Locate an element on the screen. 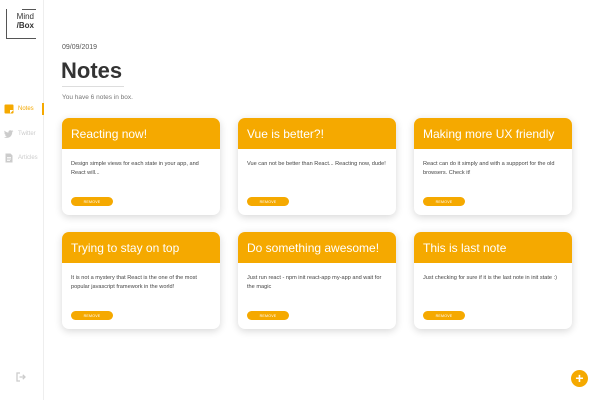  twitter-icon is located at coordinates (9, 134).